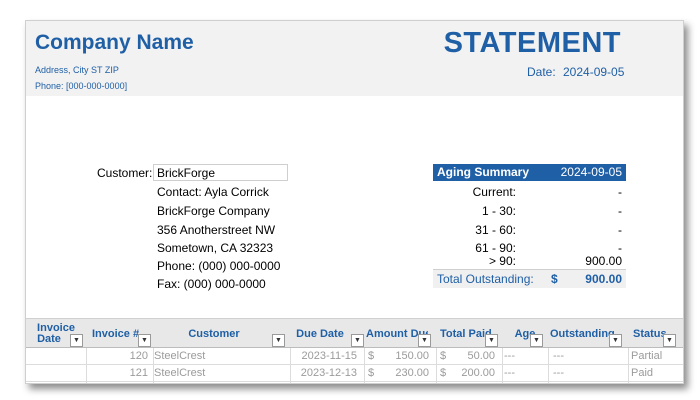 The width and height of the screenshot is (700, 400). Describe the element at coordinates (491, 340) in the screenshot. I see `filter-total-paid-button: ▼` at that location.